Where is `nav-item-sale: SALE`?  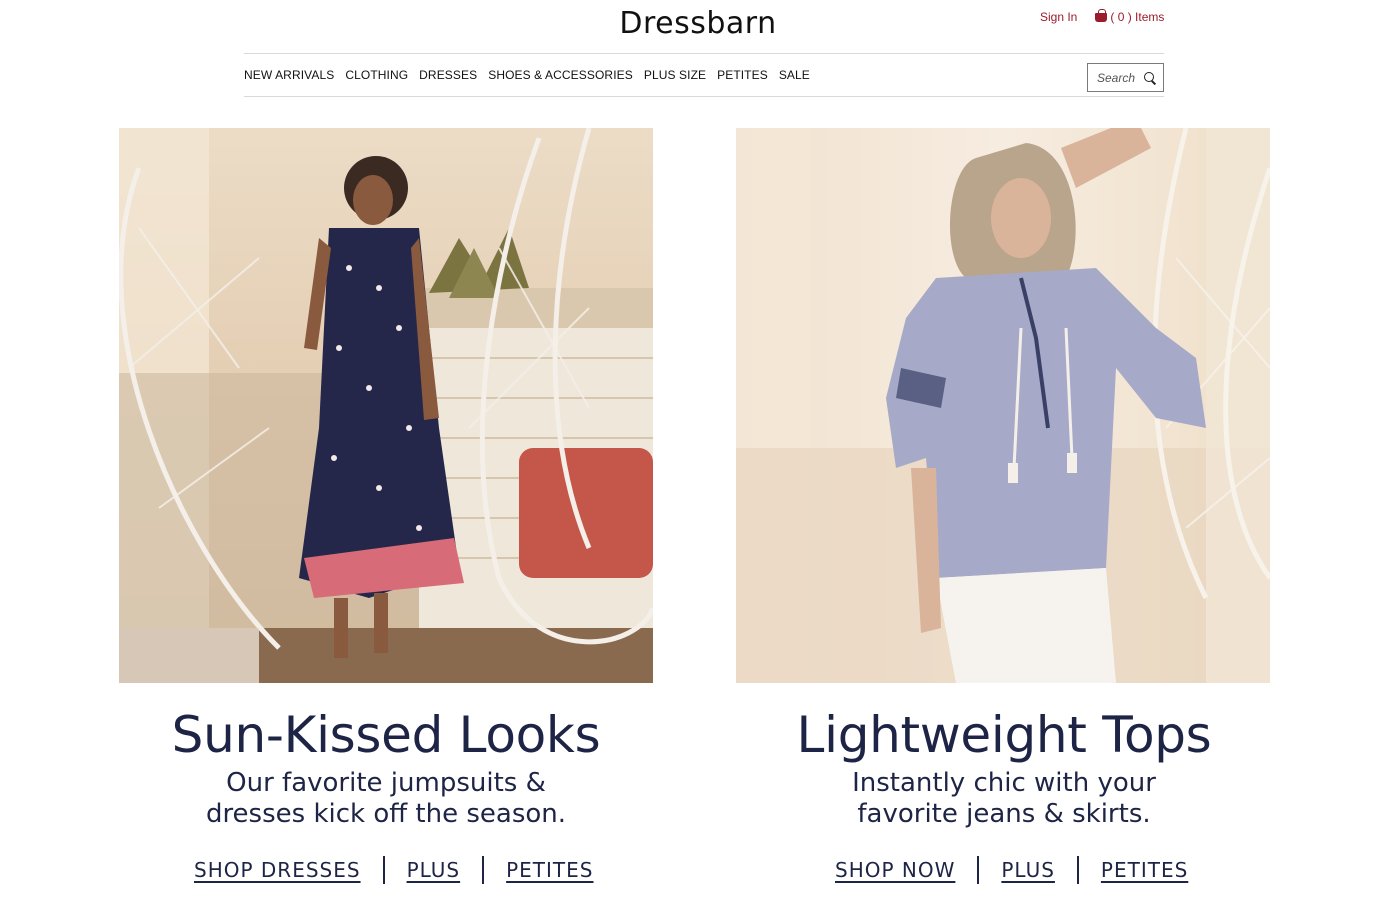 nav-item-sale: SALE is located at coordinates (794, 75).